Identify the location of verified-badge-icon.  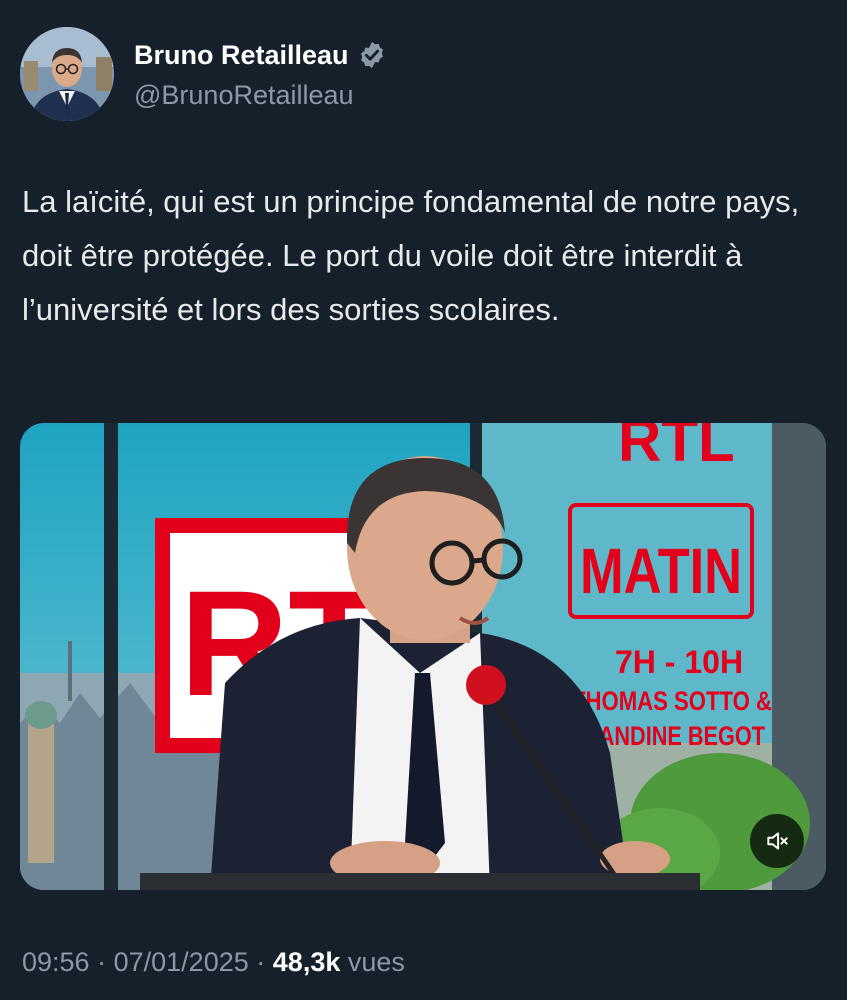
(372, 55).